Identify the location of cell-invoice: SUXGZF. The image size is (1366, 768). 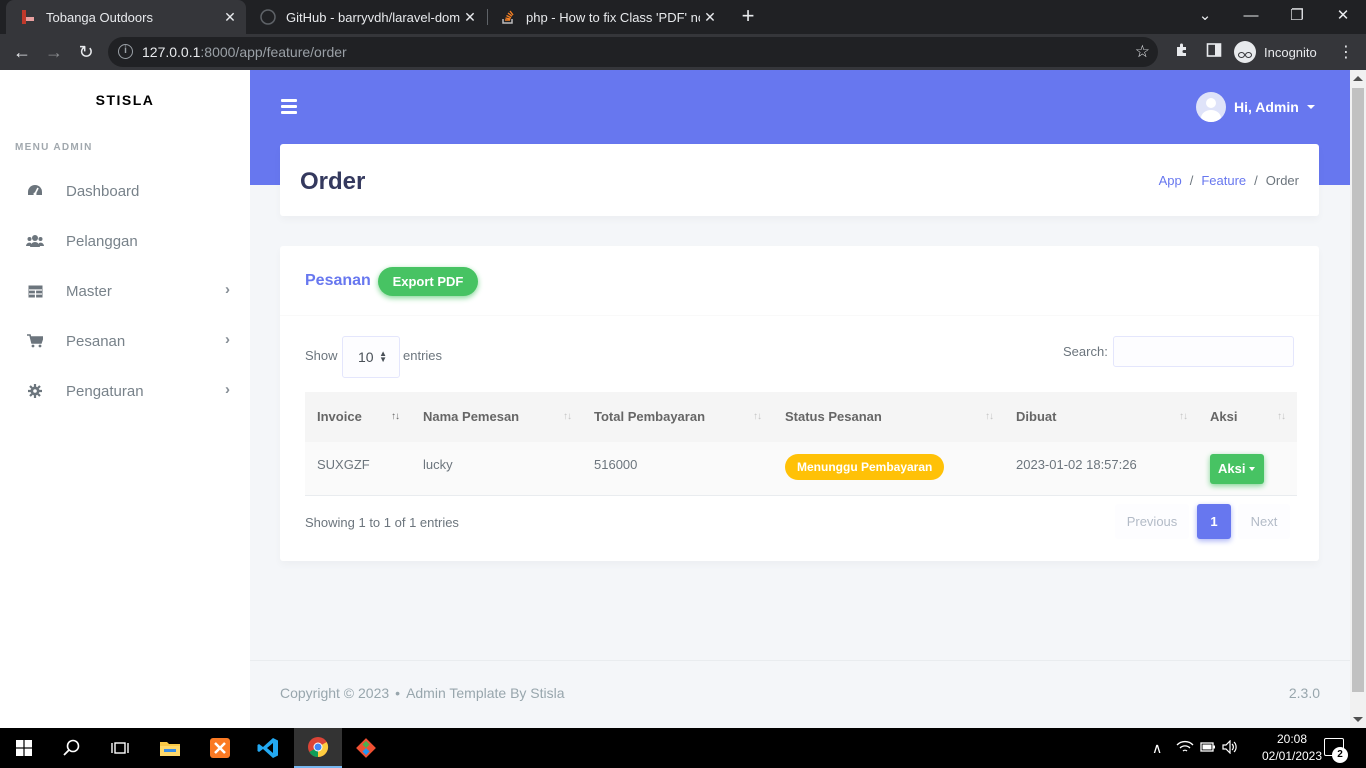
(343, 464).